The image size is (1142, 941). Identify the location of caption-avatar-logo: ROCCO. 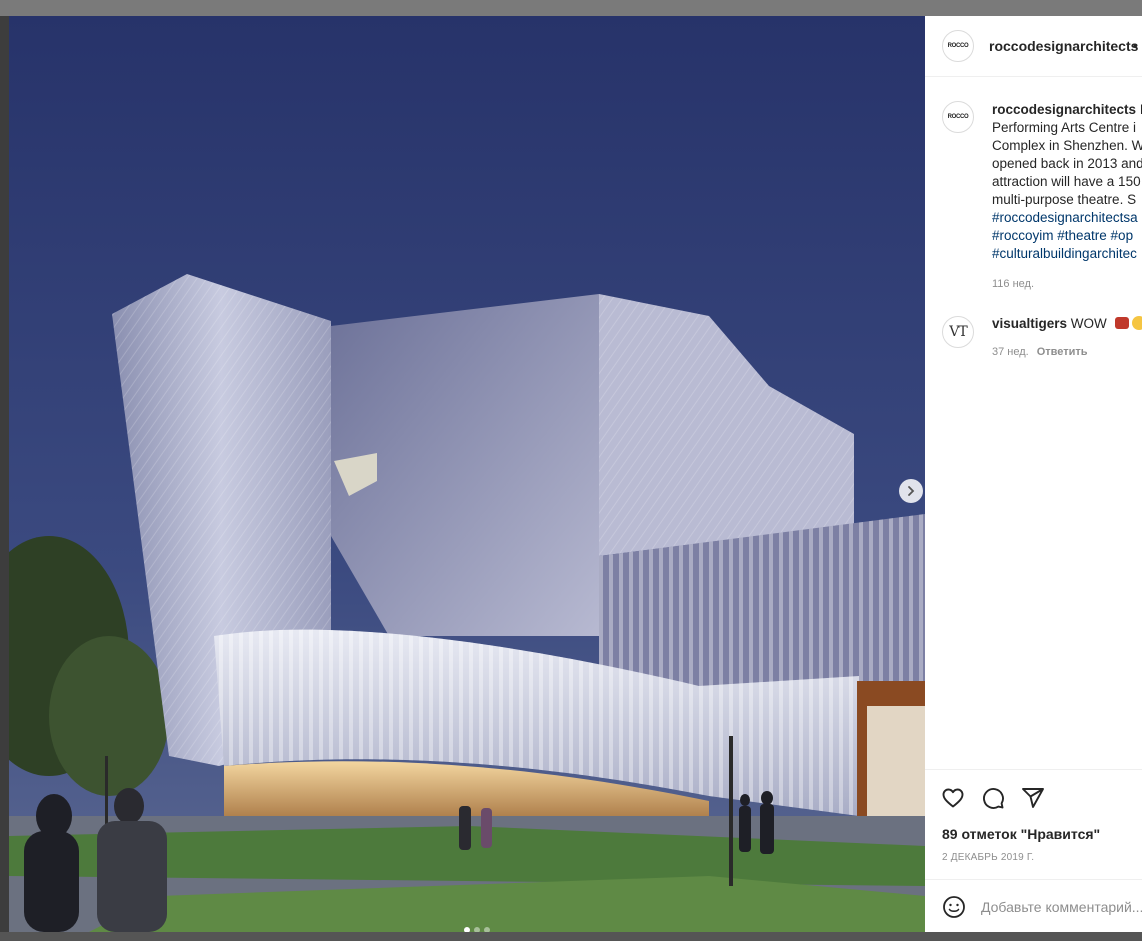
(958, 117).